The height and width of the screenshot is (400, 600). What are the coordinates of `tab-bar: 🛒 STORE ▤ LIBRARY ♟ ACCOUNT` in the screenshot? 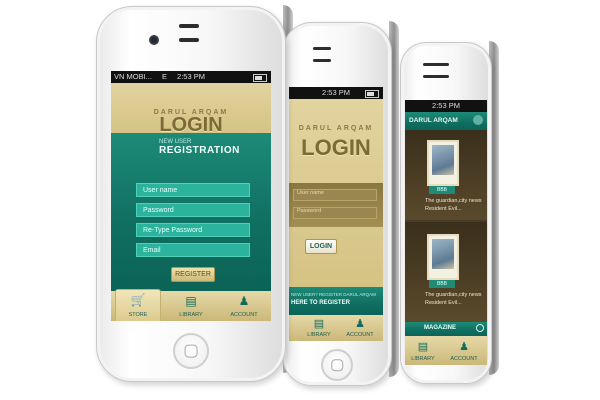 It's located at (191, 305).